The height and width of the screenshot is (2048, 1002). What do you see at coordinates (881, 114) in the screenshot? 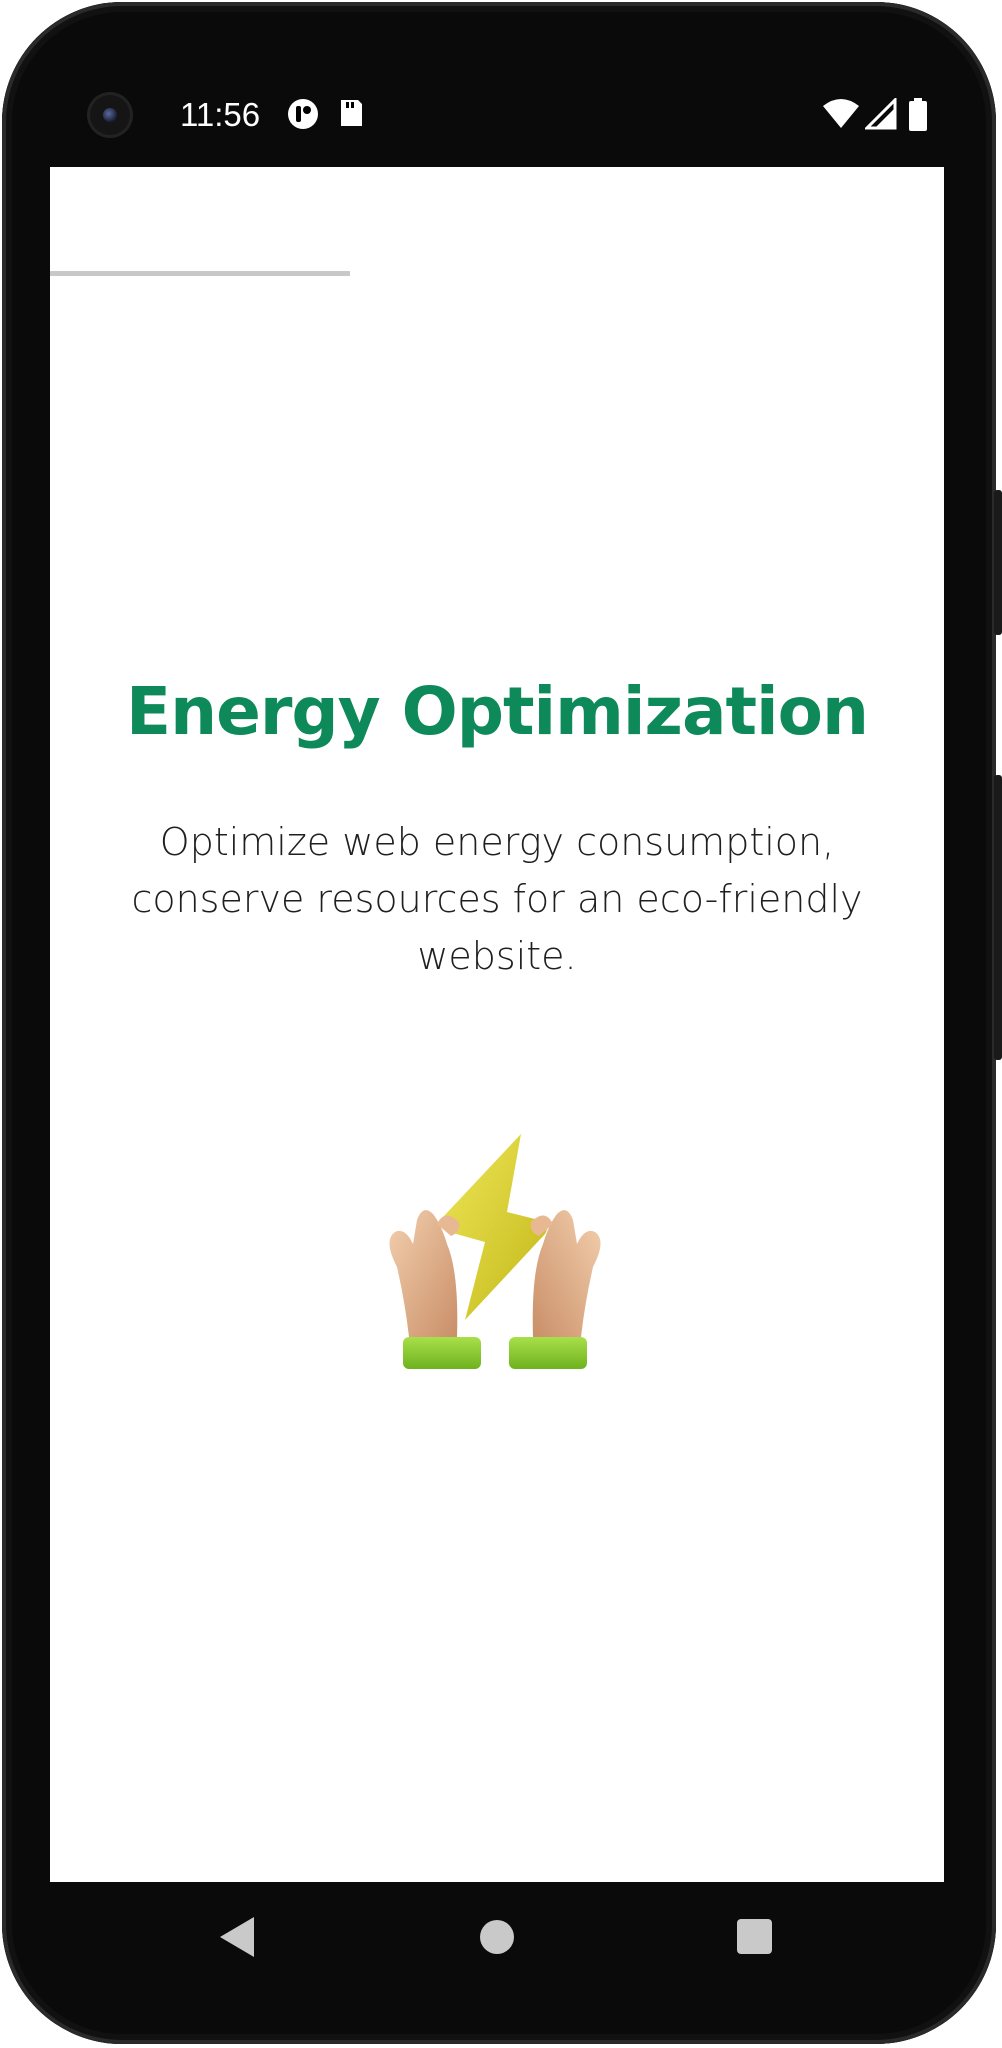
I see `cellular-signal-icon` at bounding box center [881, 114].